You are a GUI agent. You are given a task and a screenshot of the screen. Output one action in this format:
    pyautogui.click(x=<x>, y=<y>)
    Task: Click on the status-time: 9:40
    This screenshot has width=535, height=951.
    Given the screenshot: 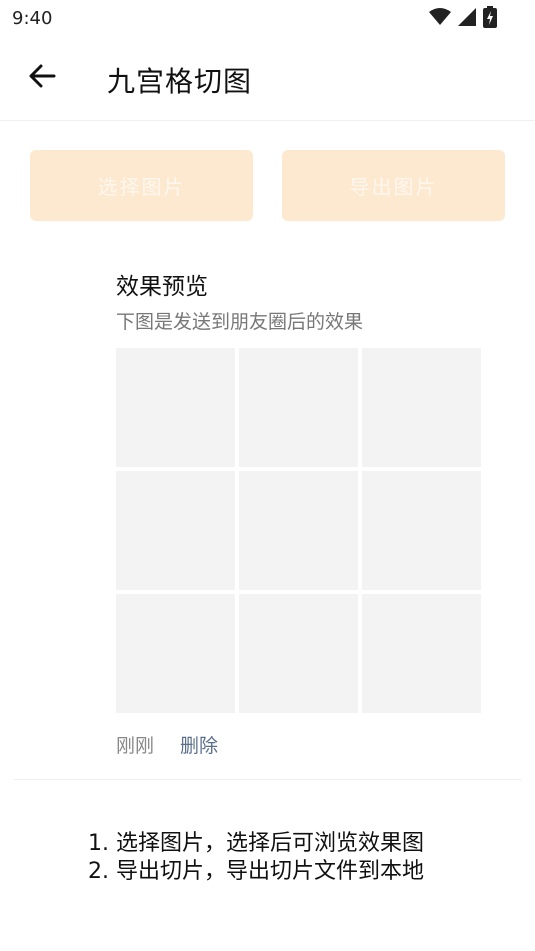 What is the action you would take?
    pyautogui.click(x=32, y=18)
    